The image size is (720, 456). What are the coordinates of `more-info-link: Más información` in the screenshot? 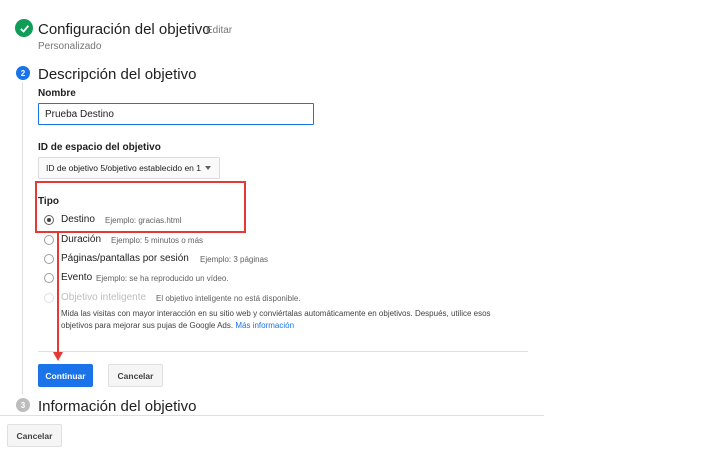 It's located at (264, 325).